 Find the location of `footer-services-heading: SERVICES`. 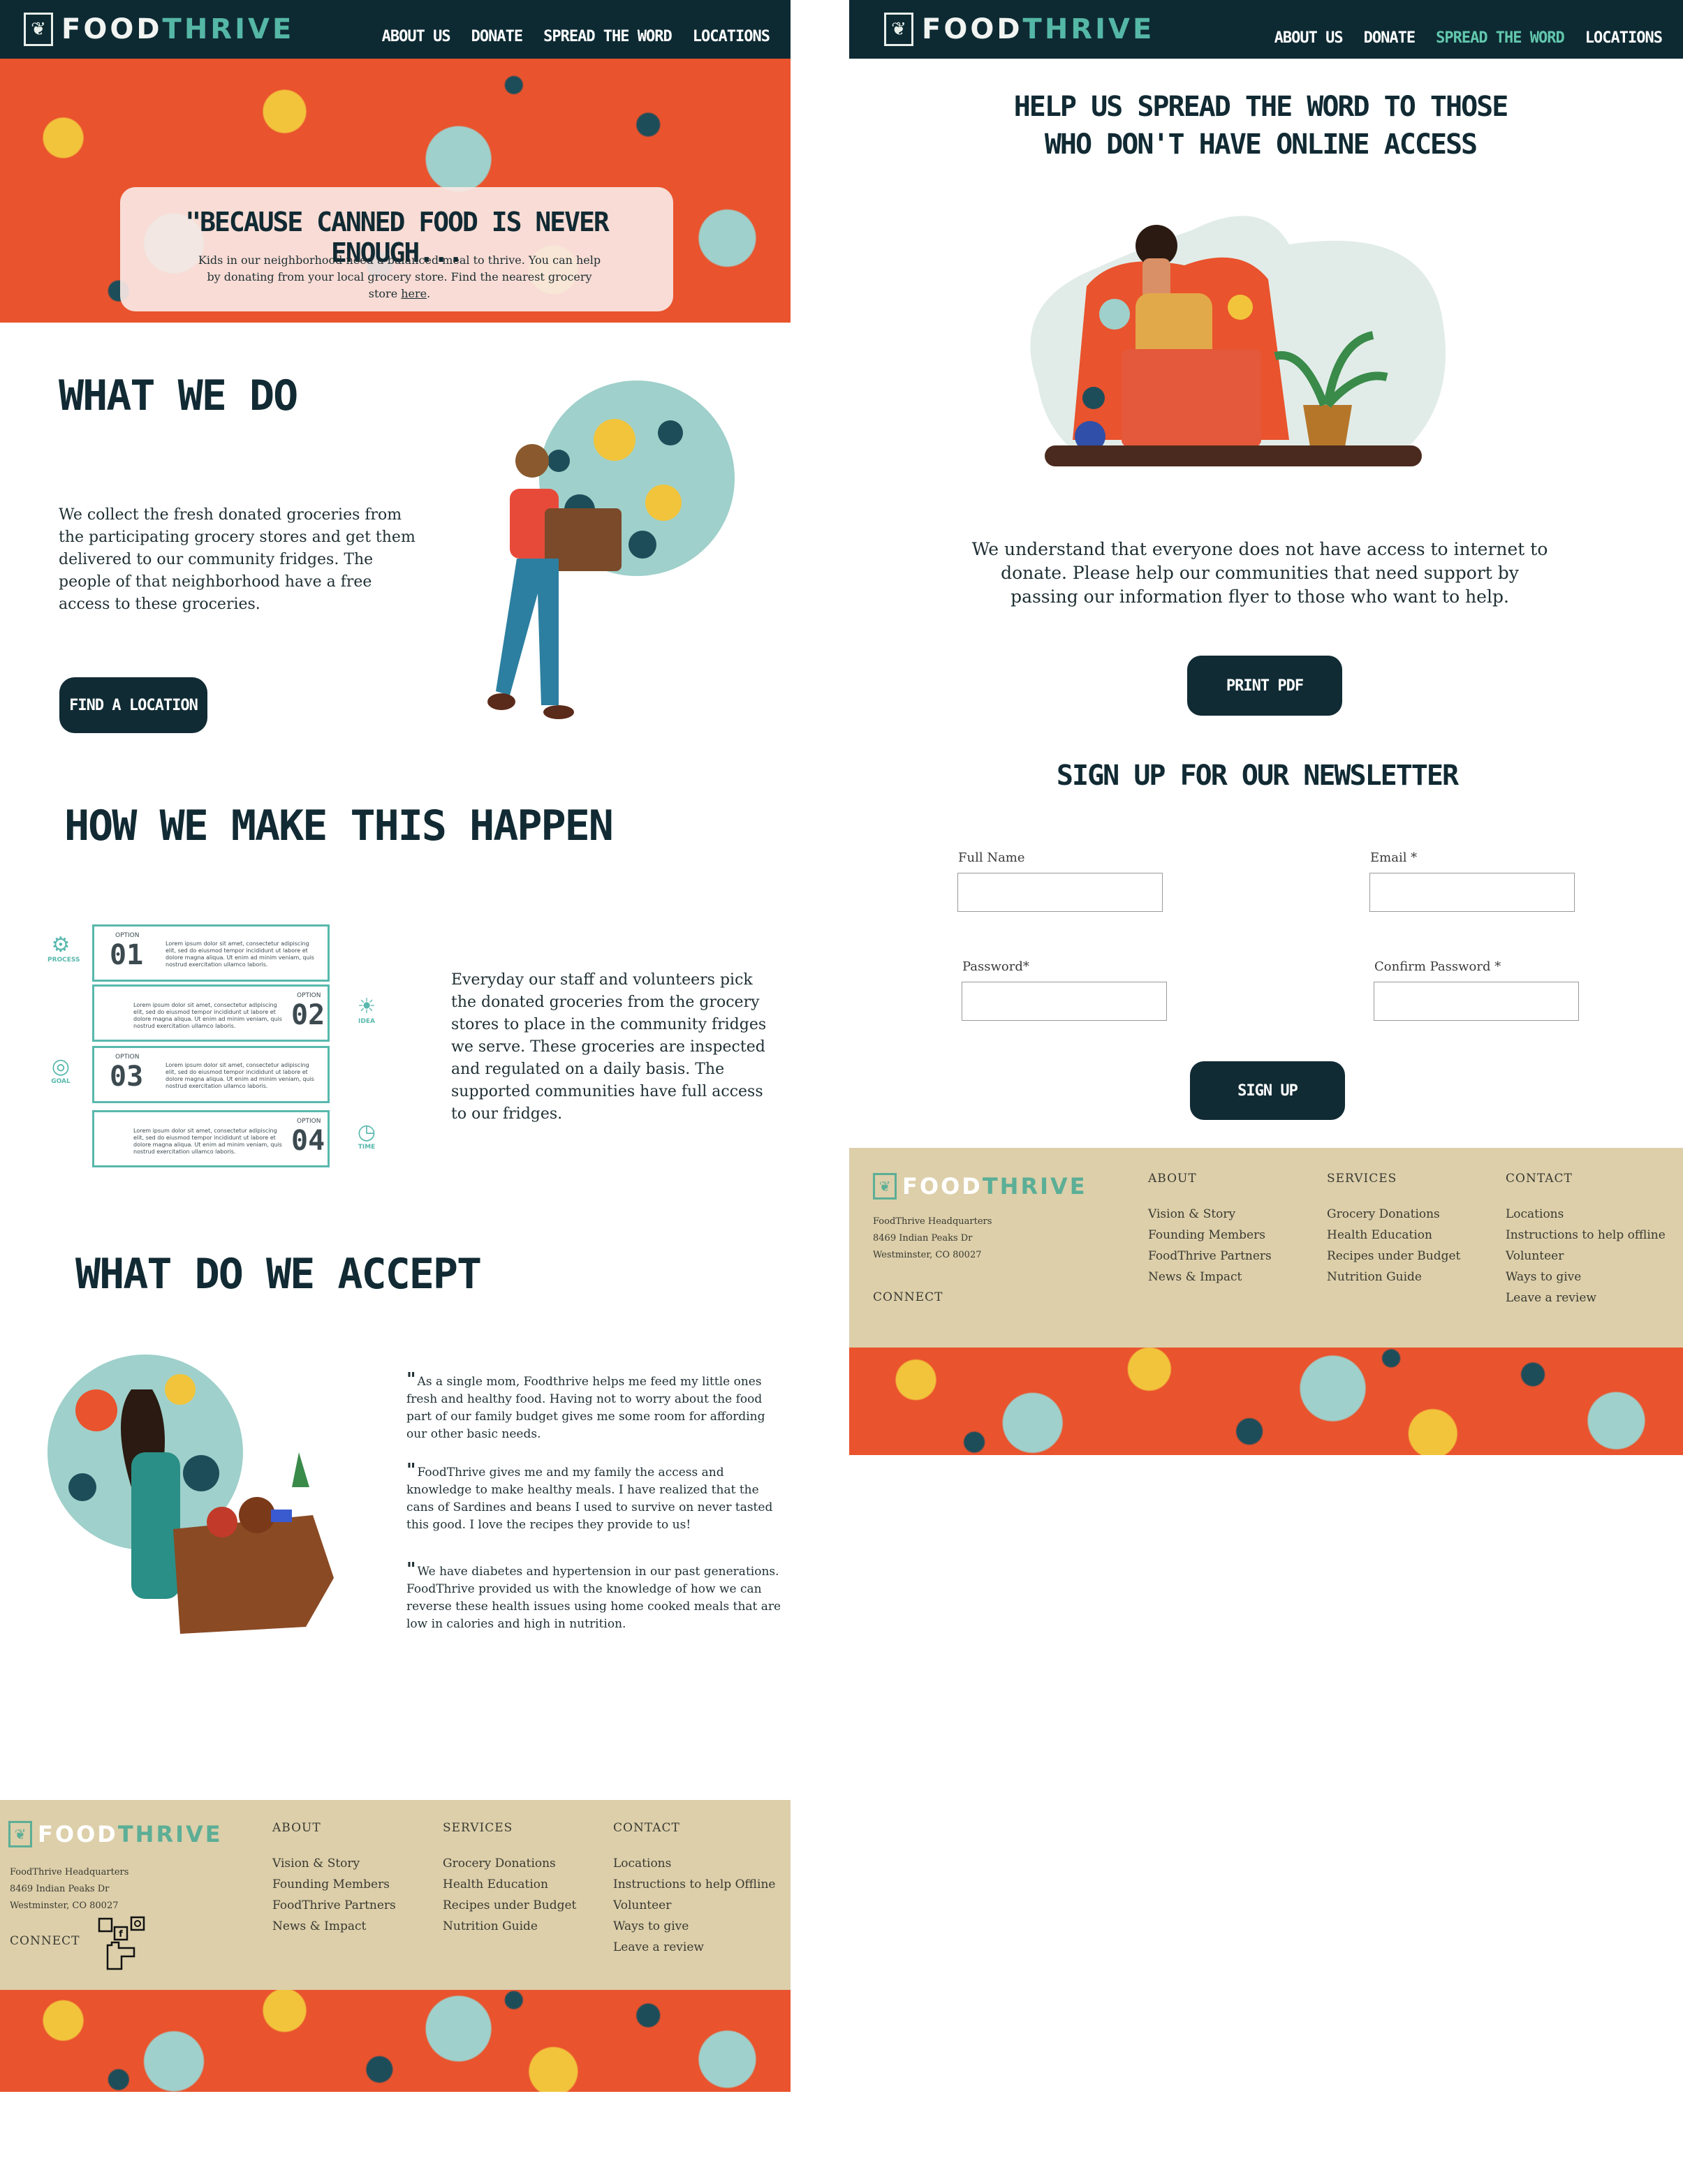

footer-services-heading: SERVICES is located at coordinates (1362, 1179).